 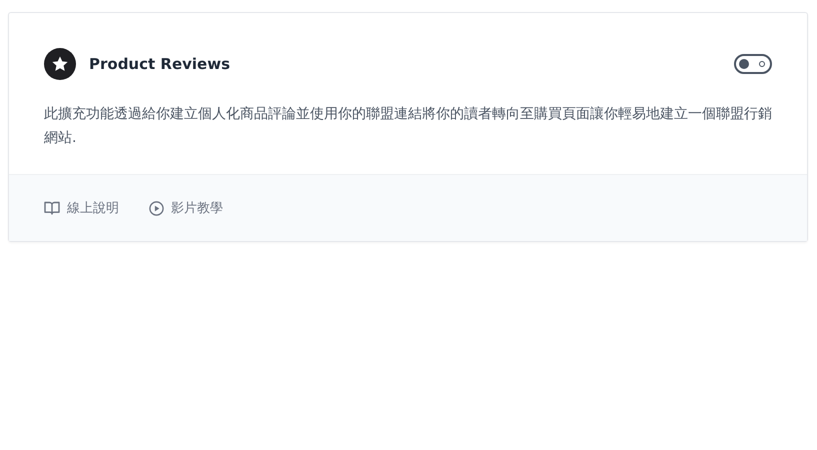 What do you see at coordinates (52, 208) in the screenshot?
I see `book-icon` at bounding box center [52, 208].